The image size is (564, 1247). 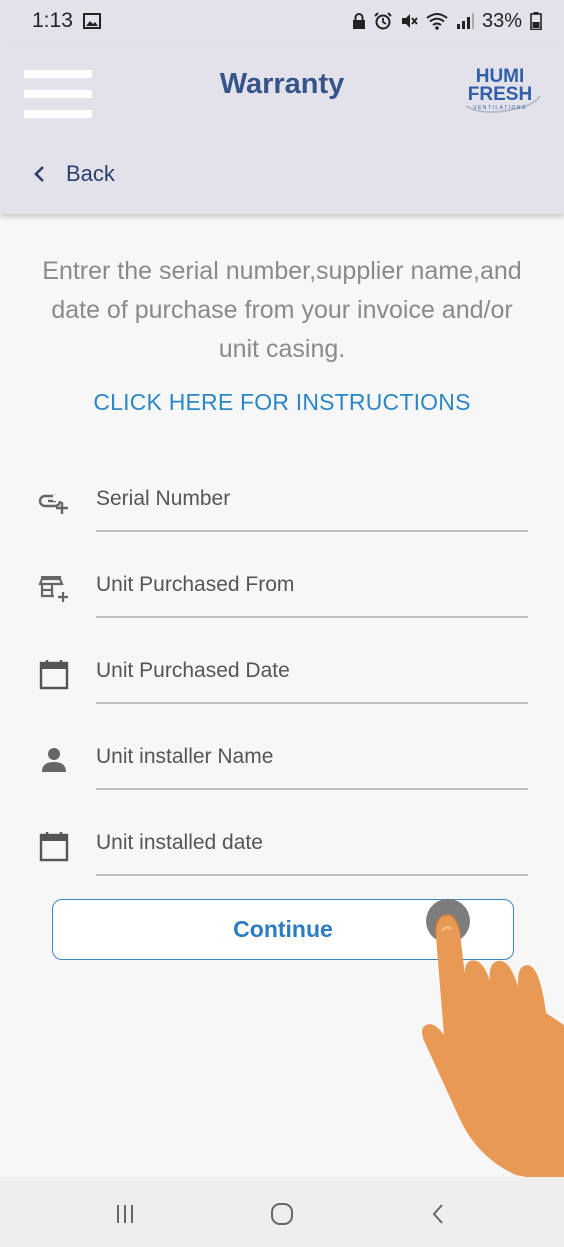 I want to click on unit-installer-name-label: Unit installer Name, so click(x=185, y=756).